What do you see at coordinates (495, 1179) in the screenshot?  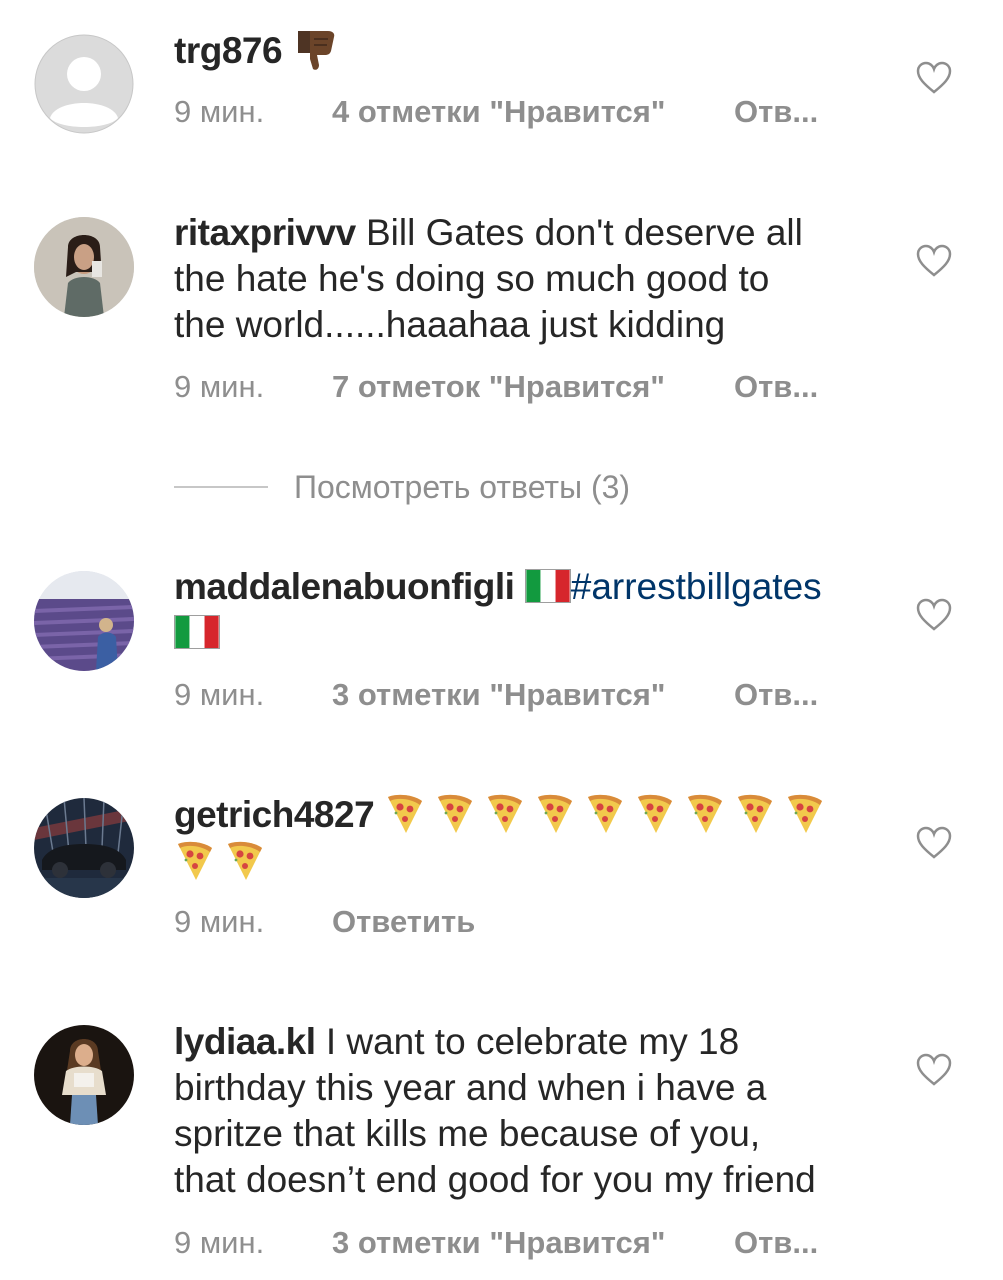 I see `comment-text-line: that doesn’t end good for you my friend` at bounding box center [495, 1179].